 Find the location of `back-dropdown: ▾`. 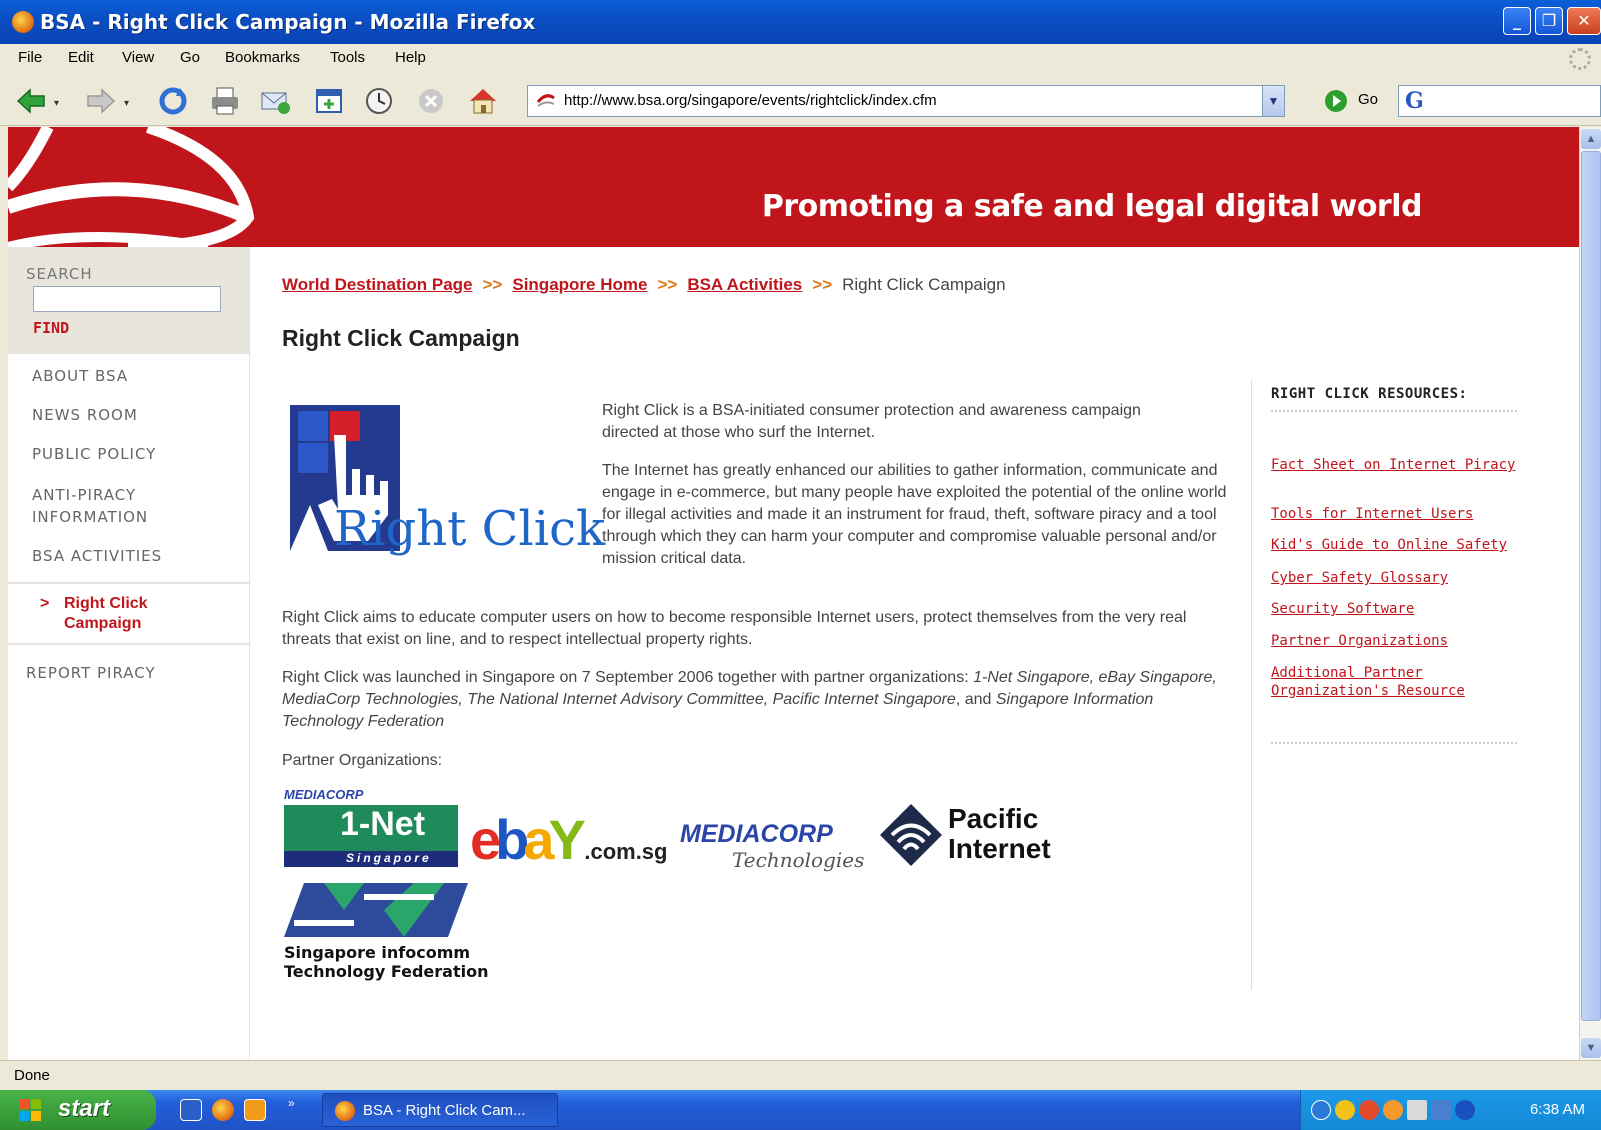

back-dropdown: ▾ is located at coordinates (61, 103).